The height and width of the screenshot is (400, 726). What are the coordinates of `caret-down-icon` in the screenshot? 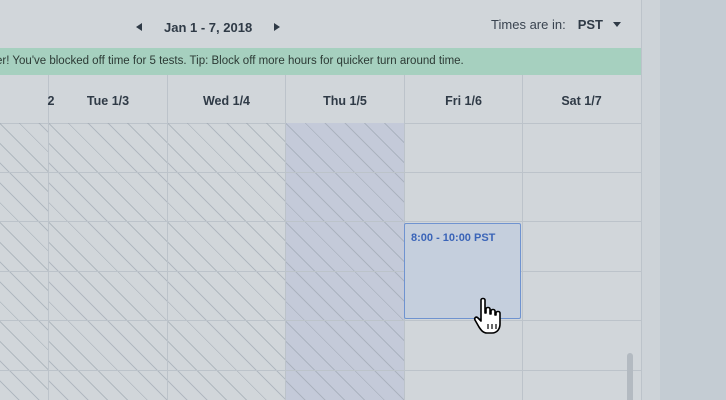 It's located at (617, 24).